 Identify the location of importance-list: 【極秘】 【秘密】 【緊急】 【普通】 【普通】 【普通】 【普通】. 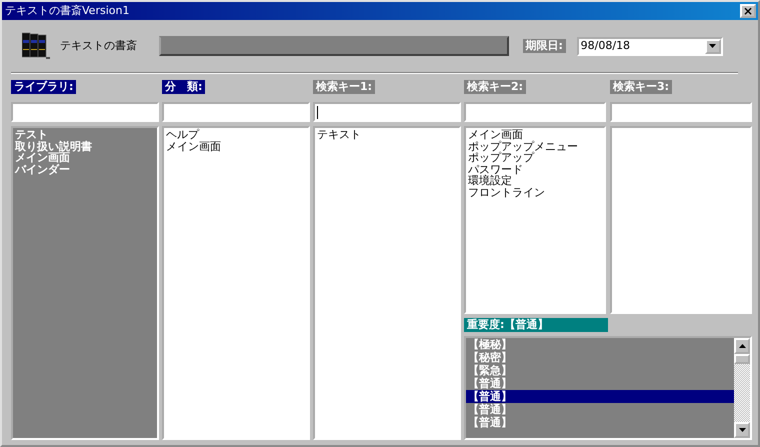
(608, 388).